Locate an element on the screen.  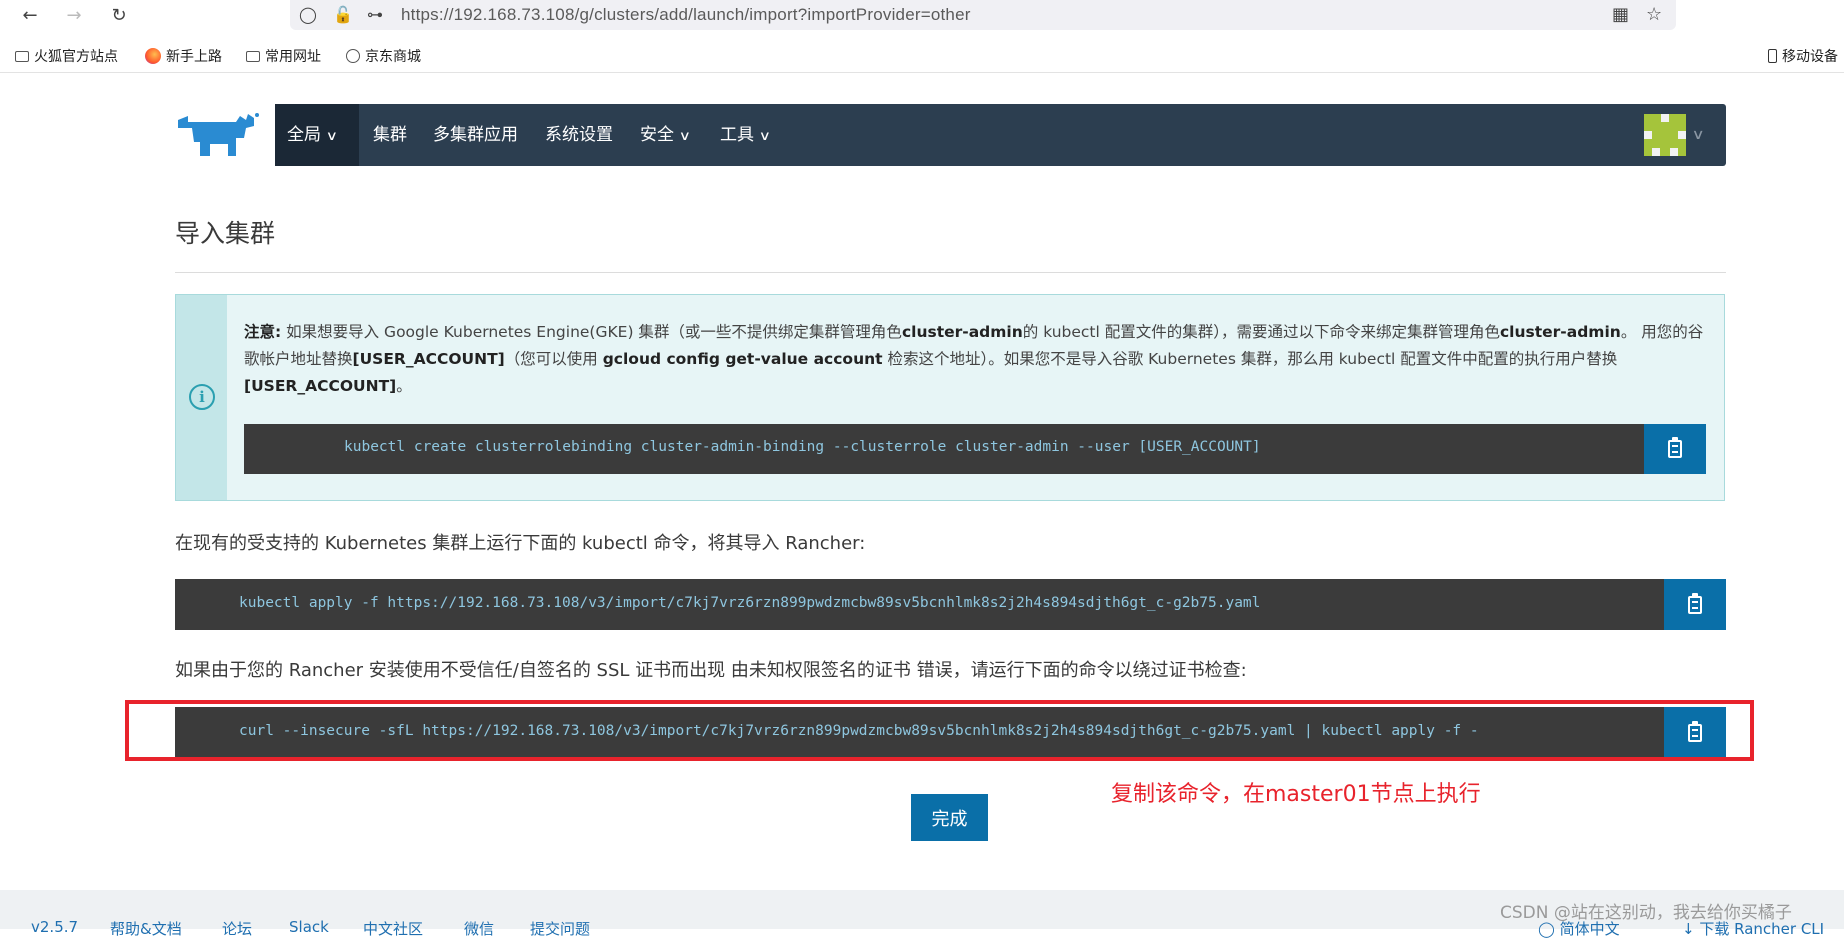
nav-item-settings: 系统设置 is located at coordinates (579, 135).